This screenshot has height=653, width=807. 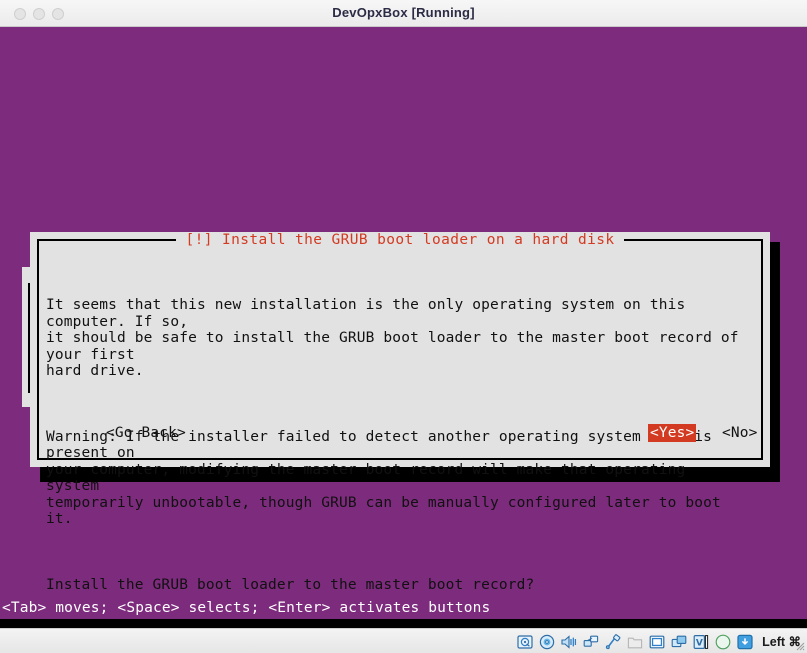 What do you see at coordinates (634, 641) in the screenshot?
I see `shared-folders-icon` at bounding box center [634, 641].